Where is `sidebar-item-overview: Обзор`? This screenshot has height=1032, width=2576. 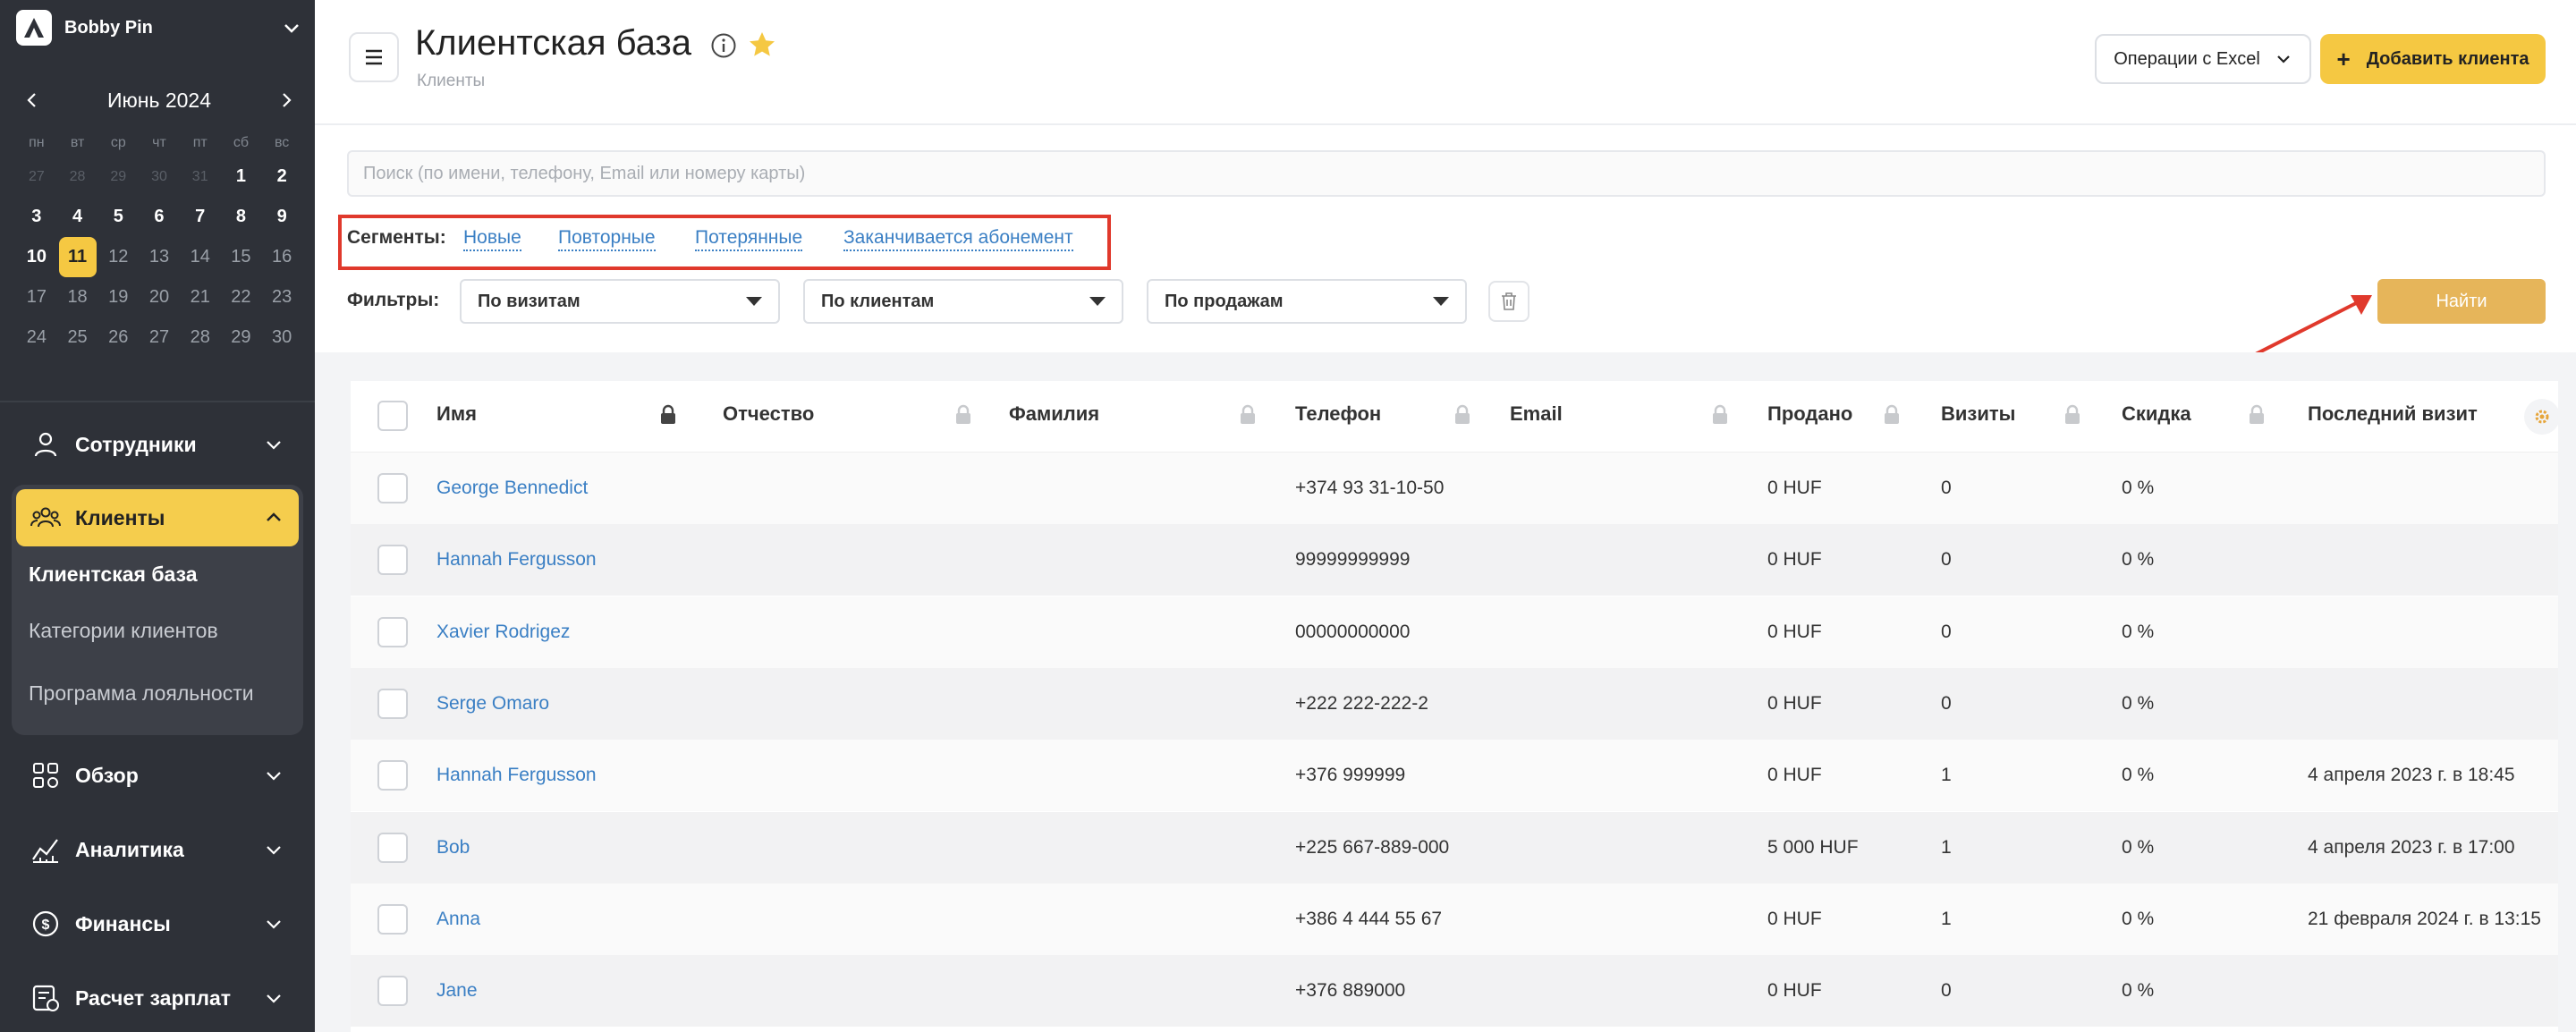
sidebar-item-overview: Обзор is located at coordinates (157, 775).